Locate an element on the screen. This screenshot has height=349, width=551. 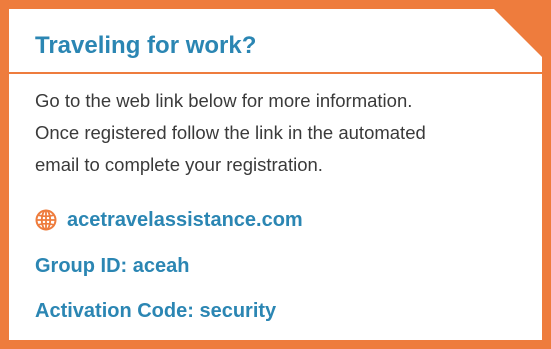
corner-triangle-decoration is located at coordinates (513, 37).